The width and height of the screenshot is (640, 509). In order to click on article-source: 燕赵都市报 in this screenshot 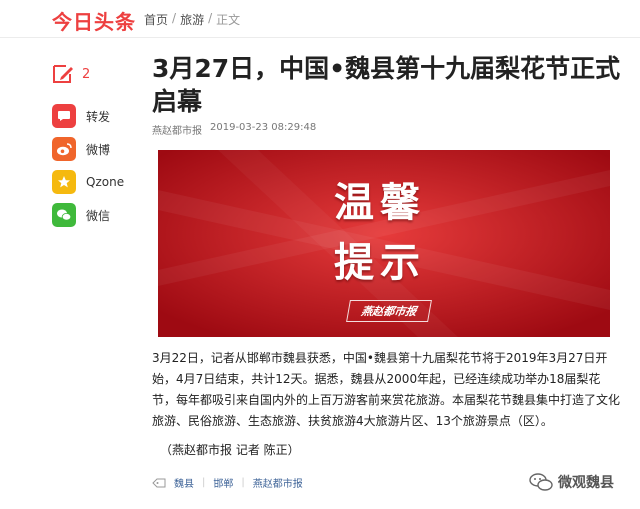, I will do `click(177, 129)`.